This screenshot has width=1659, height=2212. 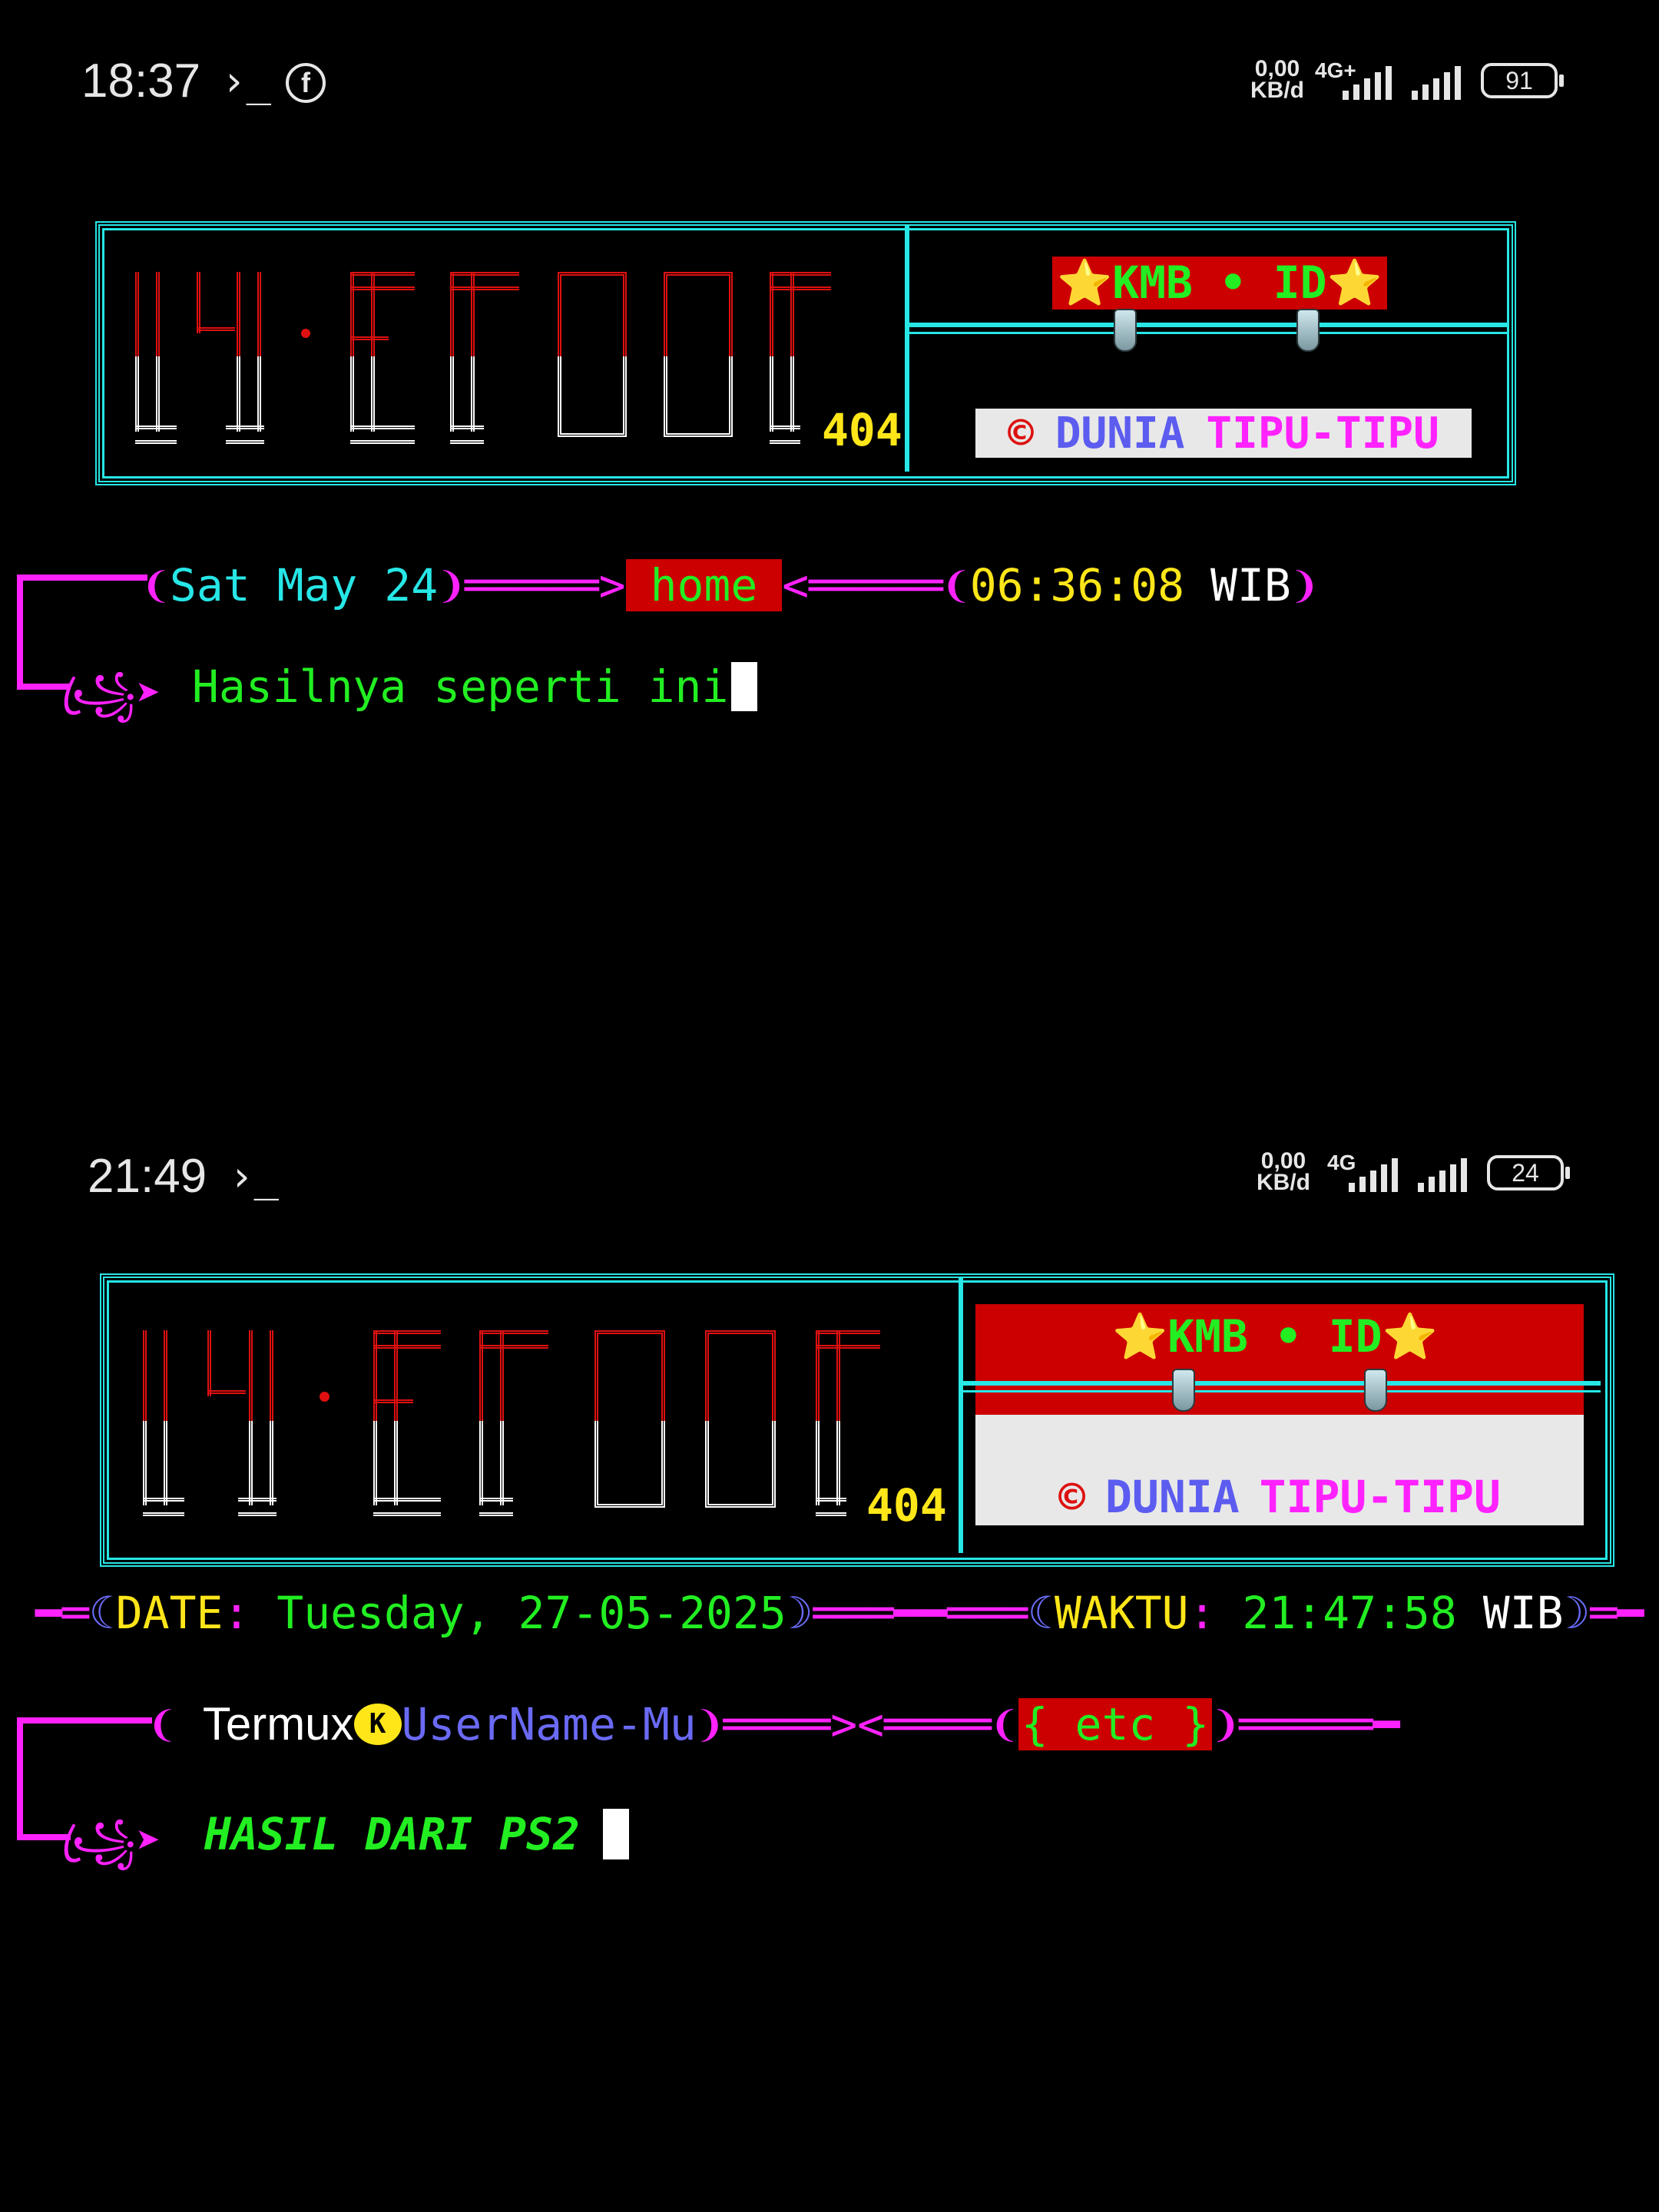 I want to click on arrow-right-icon: ═════>, so click(x=545, y=585).